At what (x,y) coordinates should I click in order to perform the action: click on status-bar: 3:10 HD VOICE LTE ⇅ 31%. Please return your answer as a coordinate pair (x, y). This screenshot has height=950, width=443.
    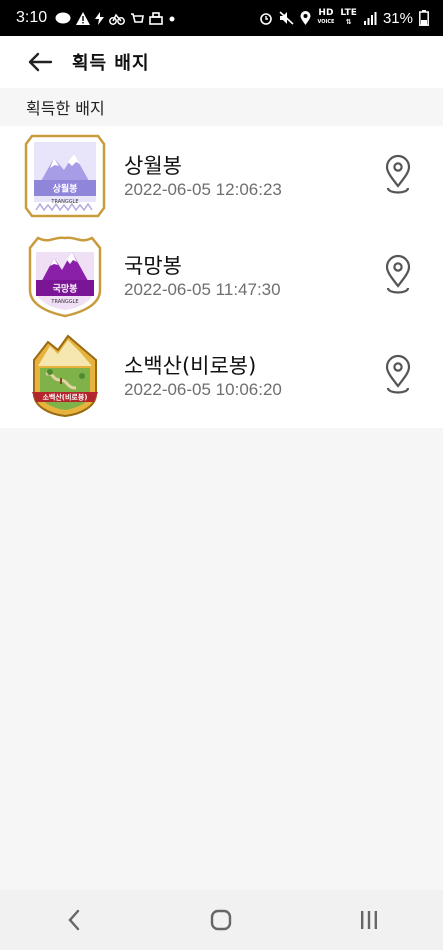
    Looking at the image, I should click on (221, 18).